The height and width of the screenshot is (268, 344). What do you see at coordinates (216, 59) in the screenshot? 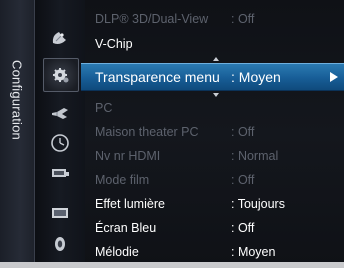
I see `scroll-up-indicator` at bounding box center [216, 59].